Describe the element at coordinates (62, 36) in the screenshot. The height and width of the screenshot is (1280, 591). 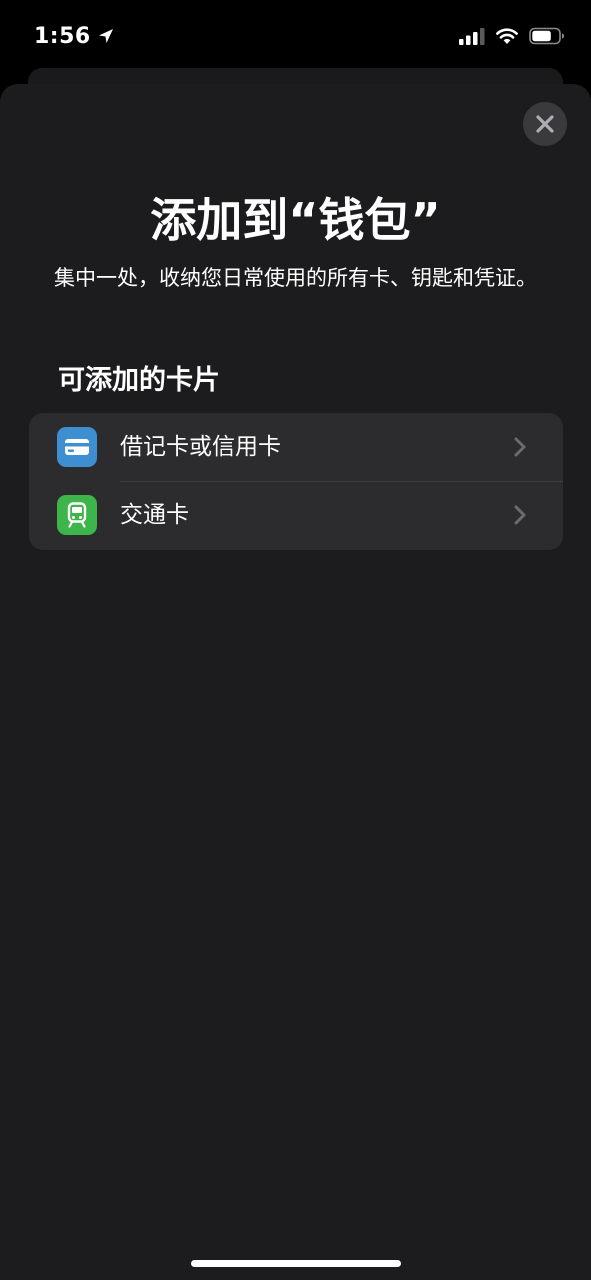
I see `status-time: 1:56` at that location.